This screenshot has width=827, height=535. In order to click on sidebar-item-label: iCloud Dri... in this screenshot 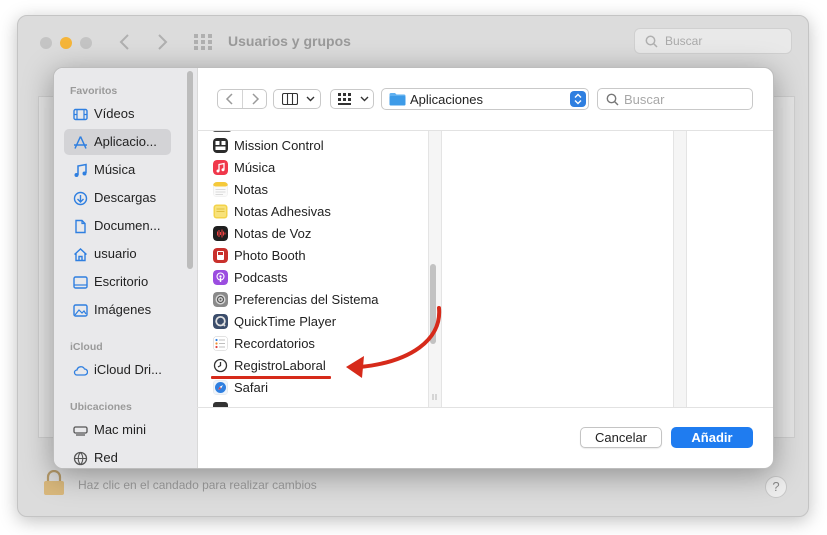, I will do `click(128, 369)`.